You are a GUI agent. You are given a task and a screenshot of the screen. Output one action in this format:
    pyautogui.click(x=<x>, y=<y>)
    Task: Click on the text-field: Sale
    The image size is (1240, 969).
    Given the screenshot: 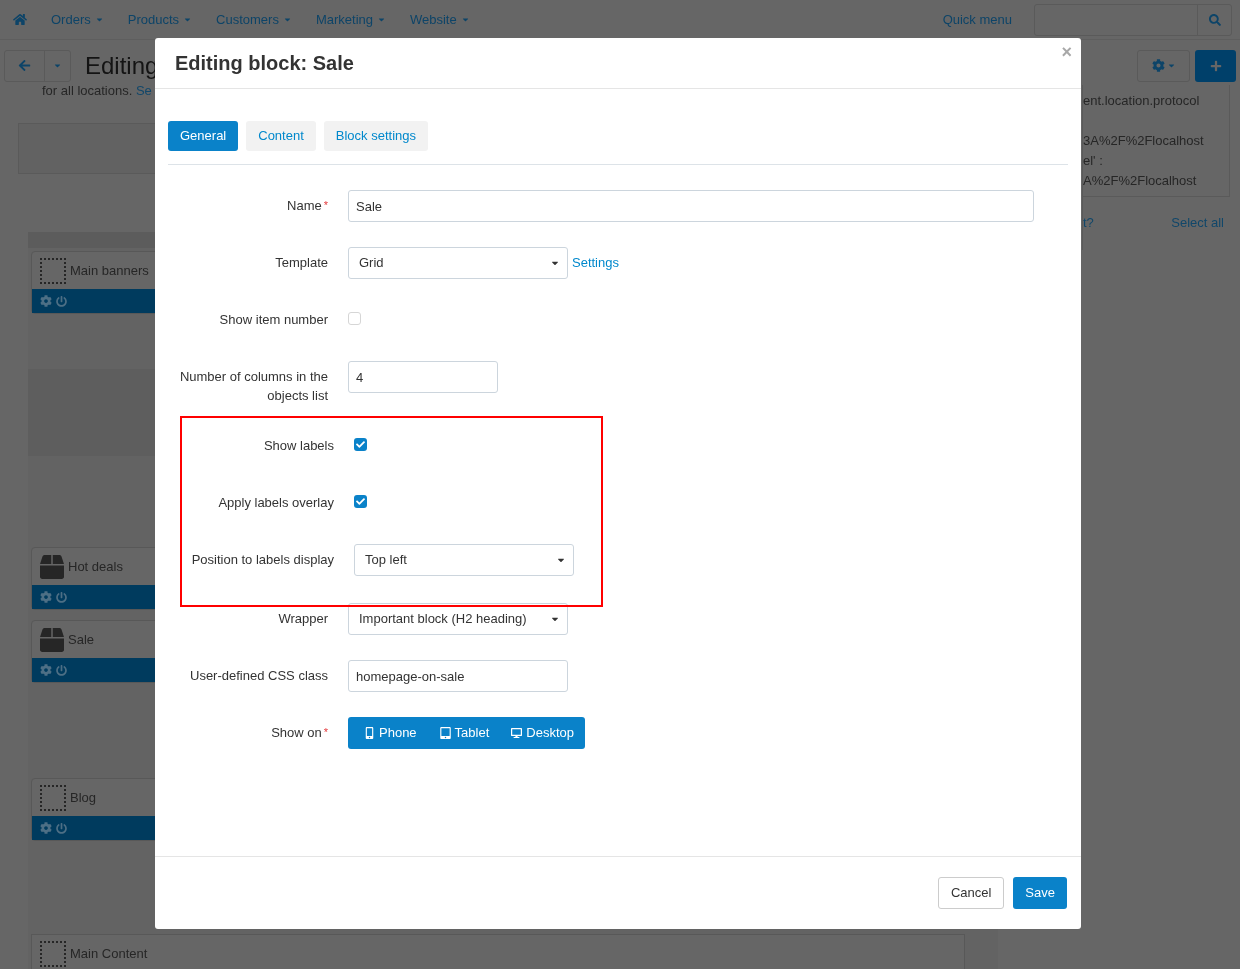 What is the action you would take?
    pyautogui.click(x=691, y=206)
    